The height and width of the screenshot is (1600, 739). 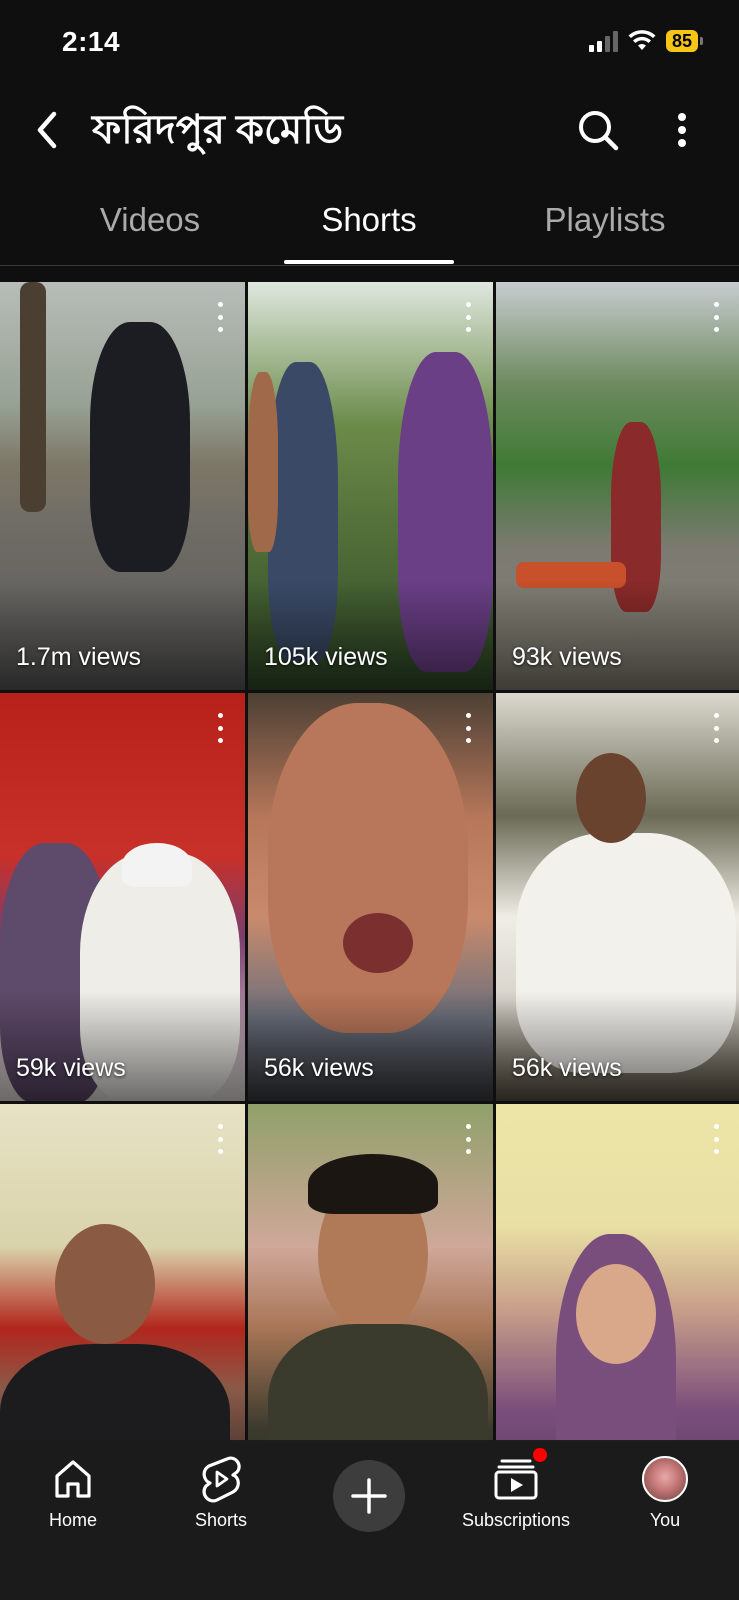 I want to click on nav-you: You, so click(x=665, y=1509).